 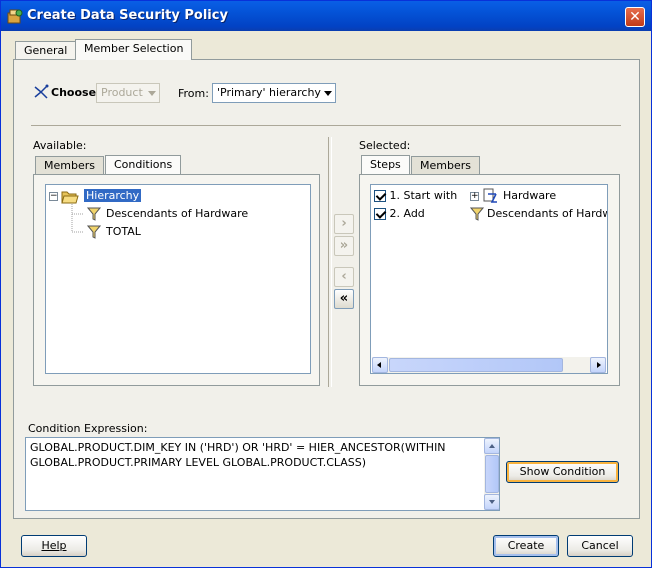 I want to click on dimension-select-value: Product, so click(x=122, y=92).